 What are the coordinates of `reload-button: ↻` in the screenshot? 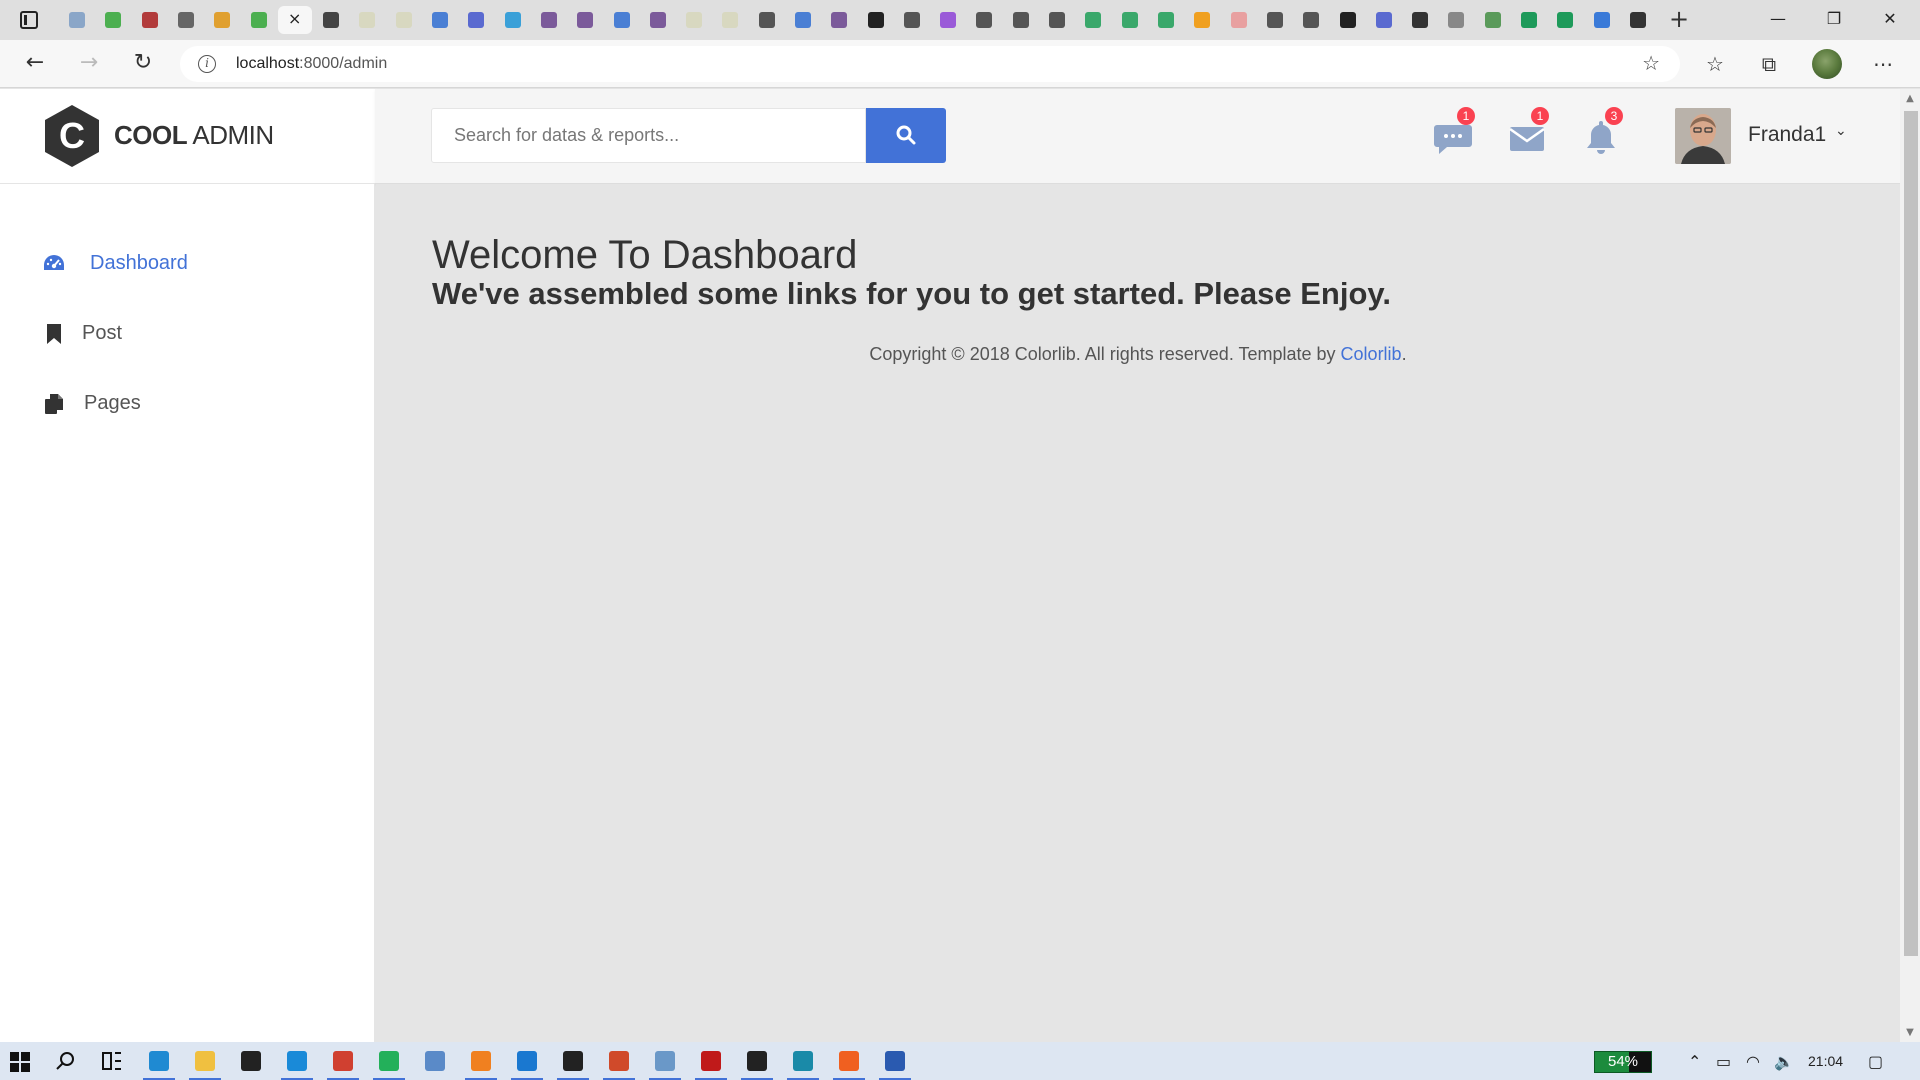 It's located at (143, 64).